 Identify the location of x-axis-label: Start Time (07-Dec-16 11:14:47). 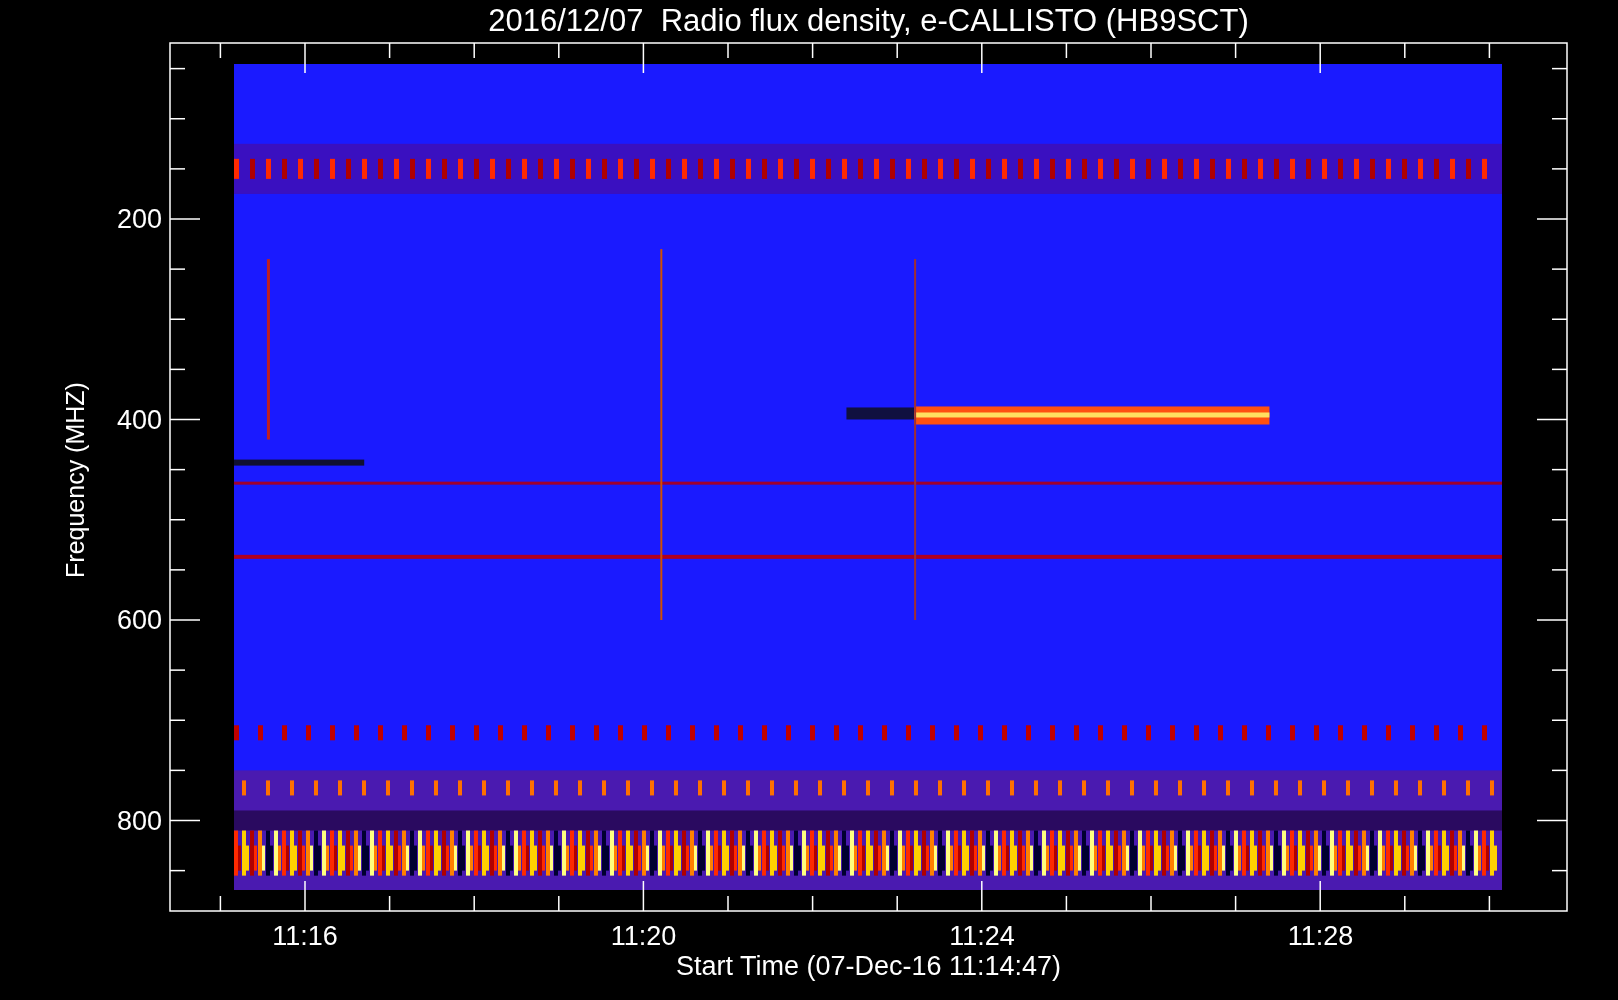
(868, 966).